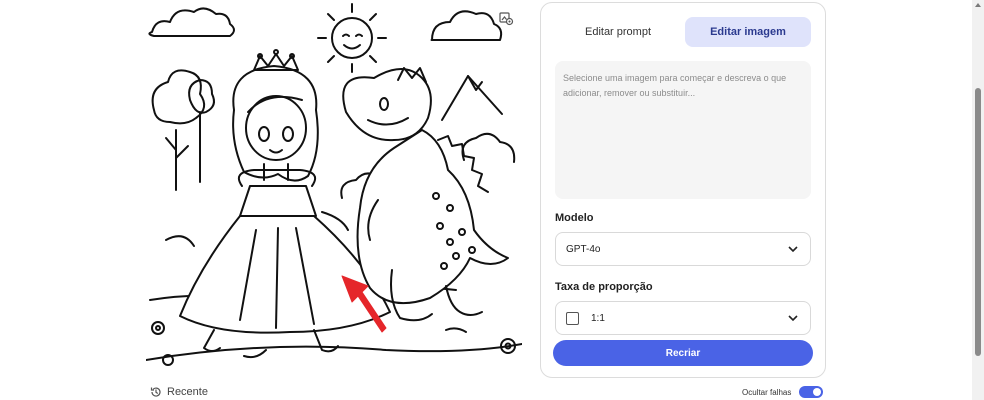 The height and width of the screenshot is (400, 984). I want to click on scroll-up-arrow-icon, so click(978, 5).